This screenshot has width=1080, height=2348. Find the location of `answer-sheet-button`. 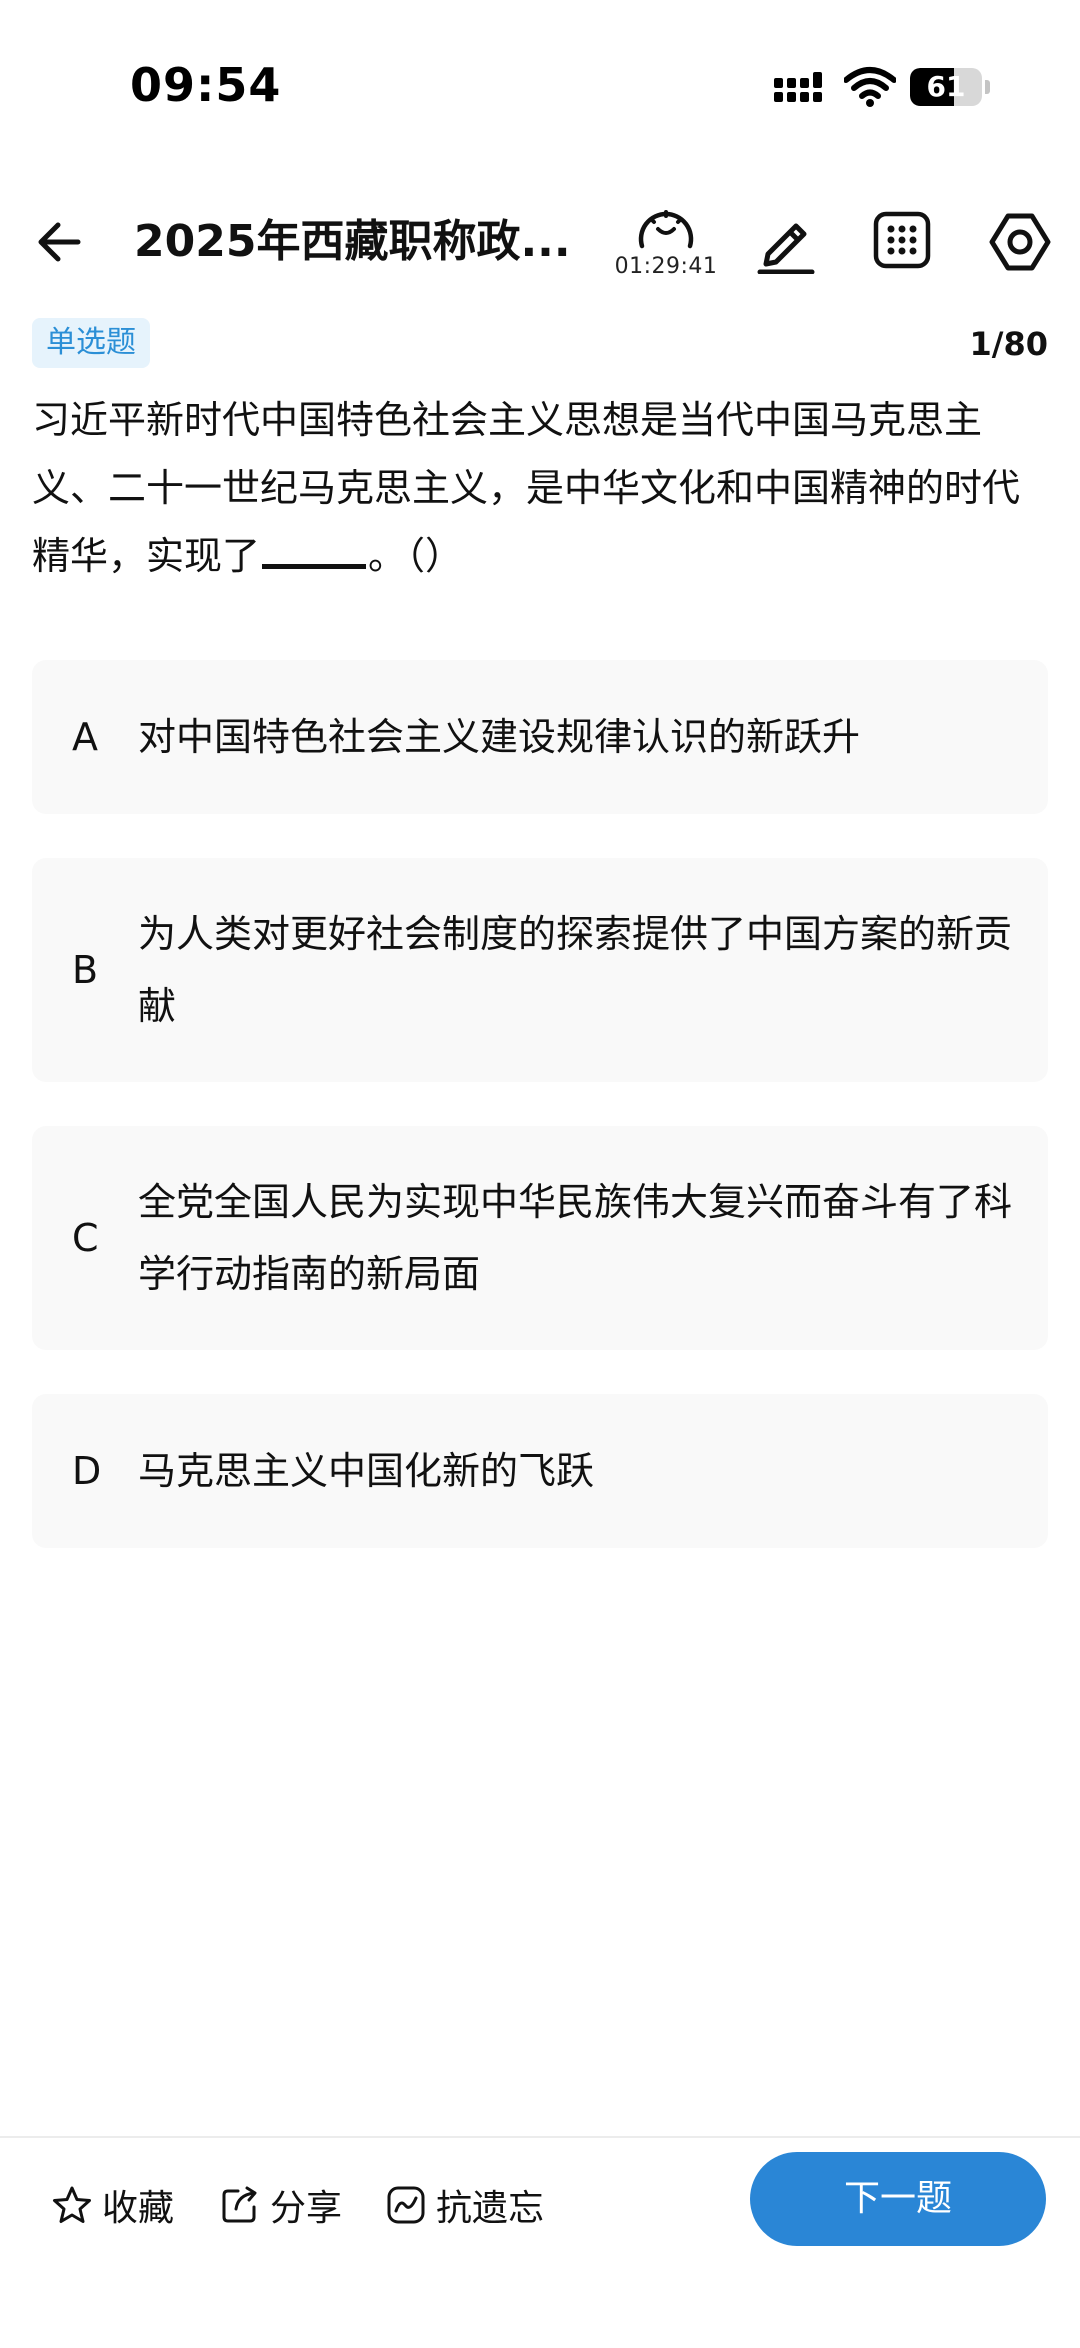

answer-sheet-button is located at coordinates (902, 240).